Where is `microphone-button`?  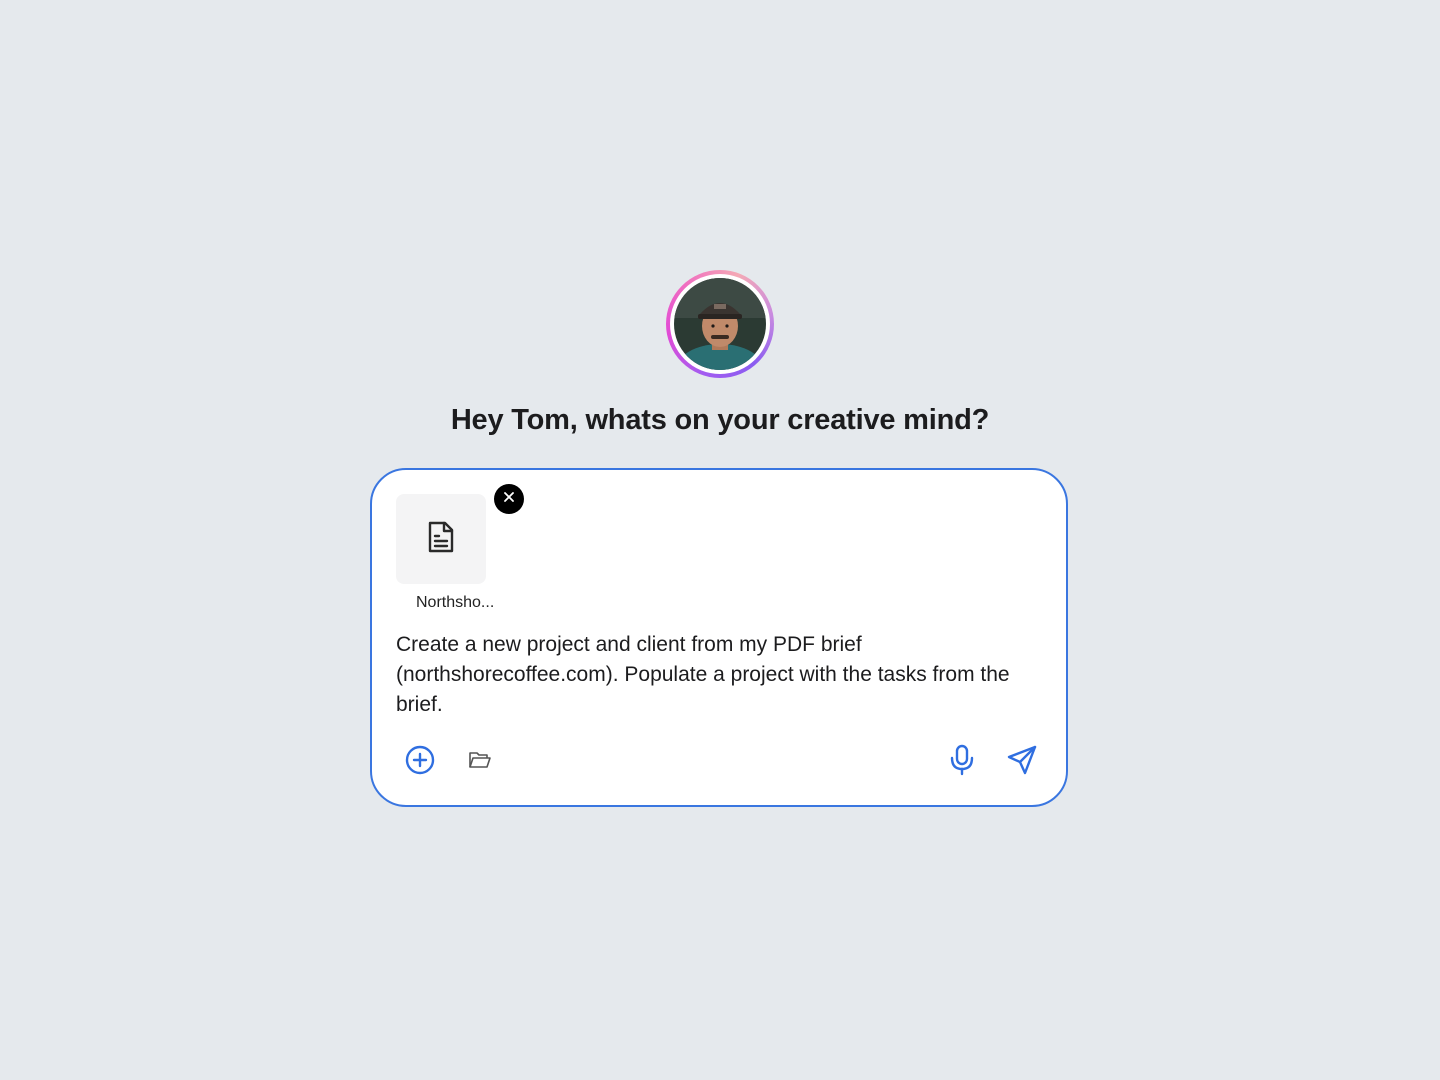 microphone-button is located at coordinates (962, 762).